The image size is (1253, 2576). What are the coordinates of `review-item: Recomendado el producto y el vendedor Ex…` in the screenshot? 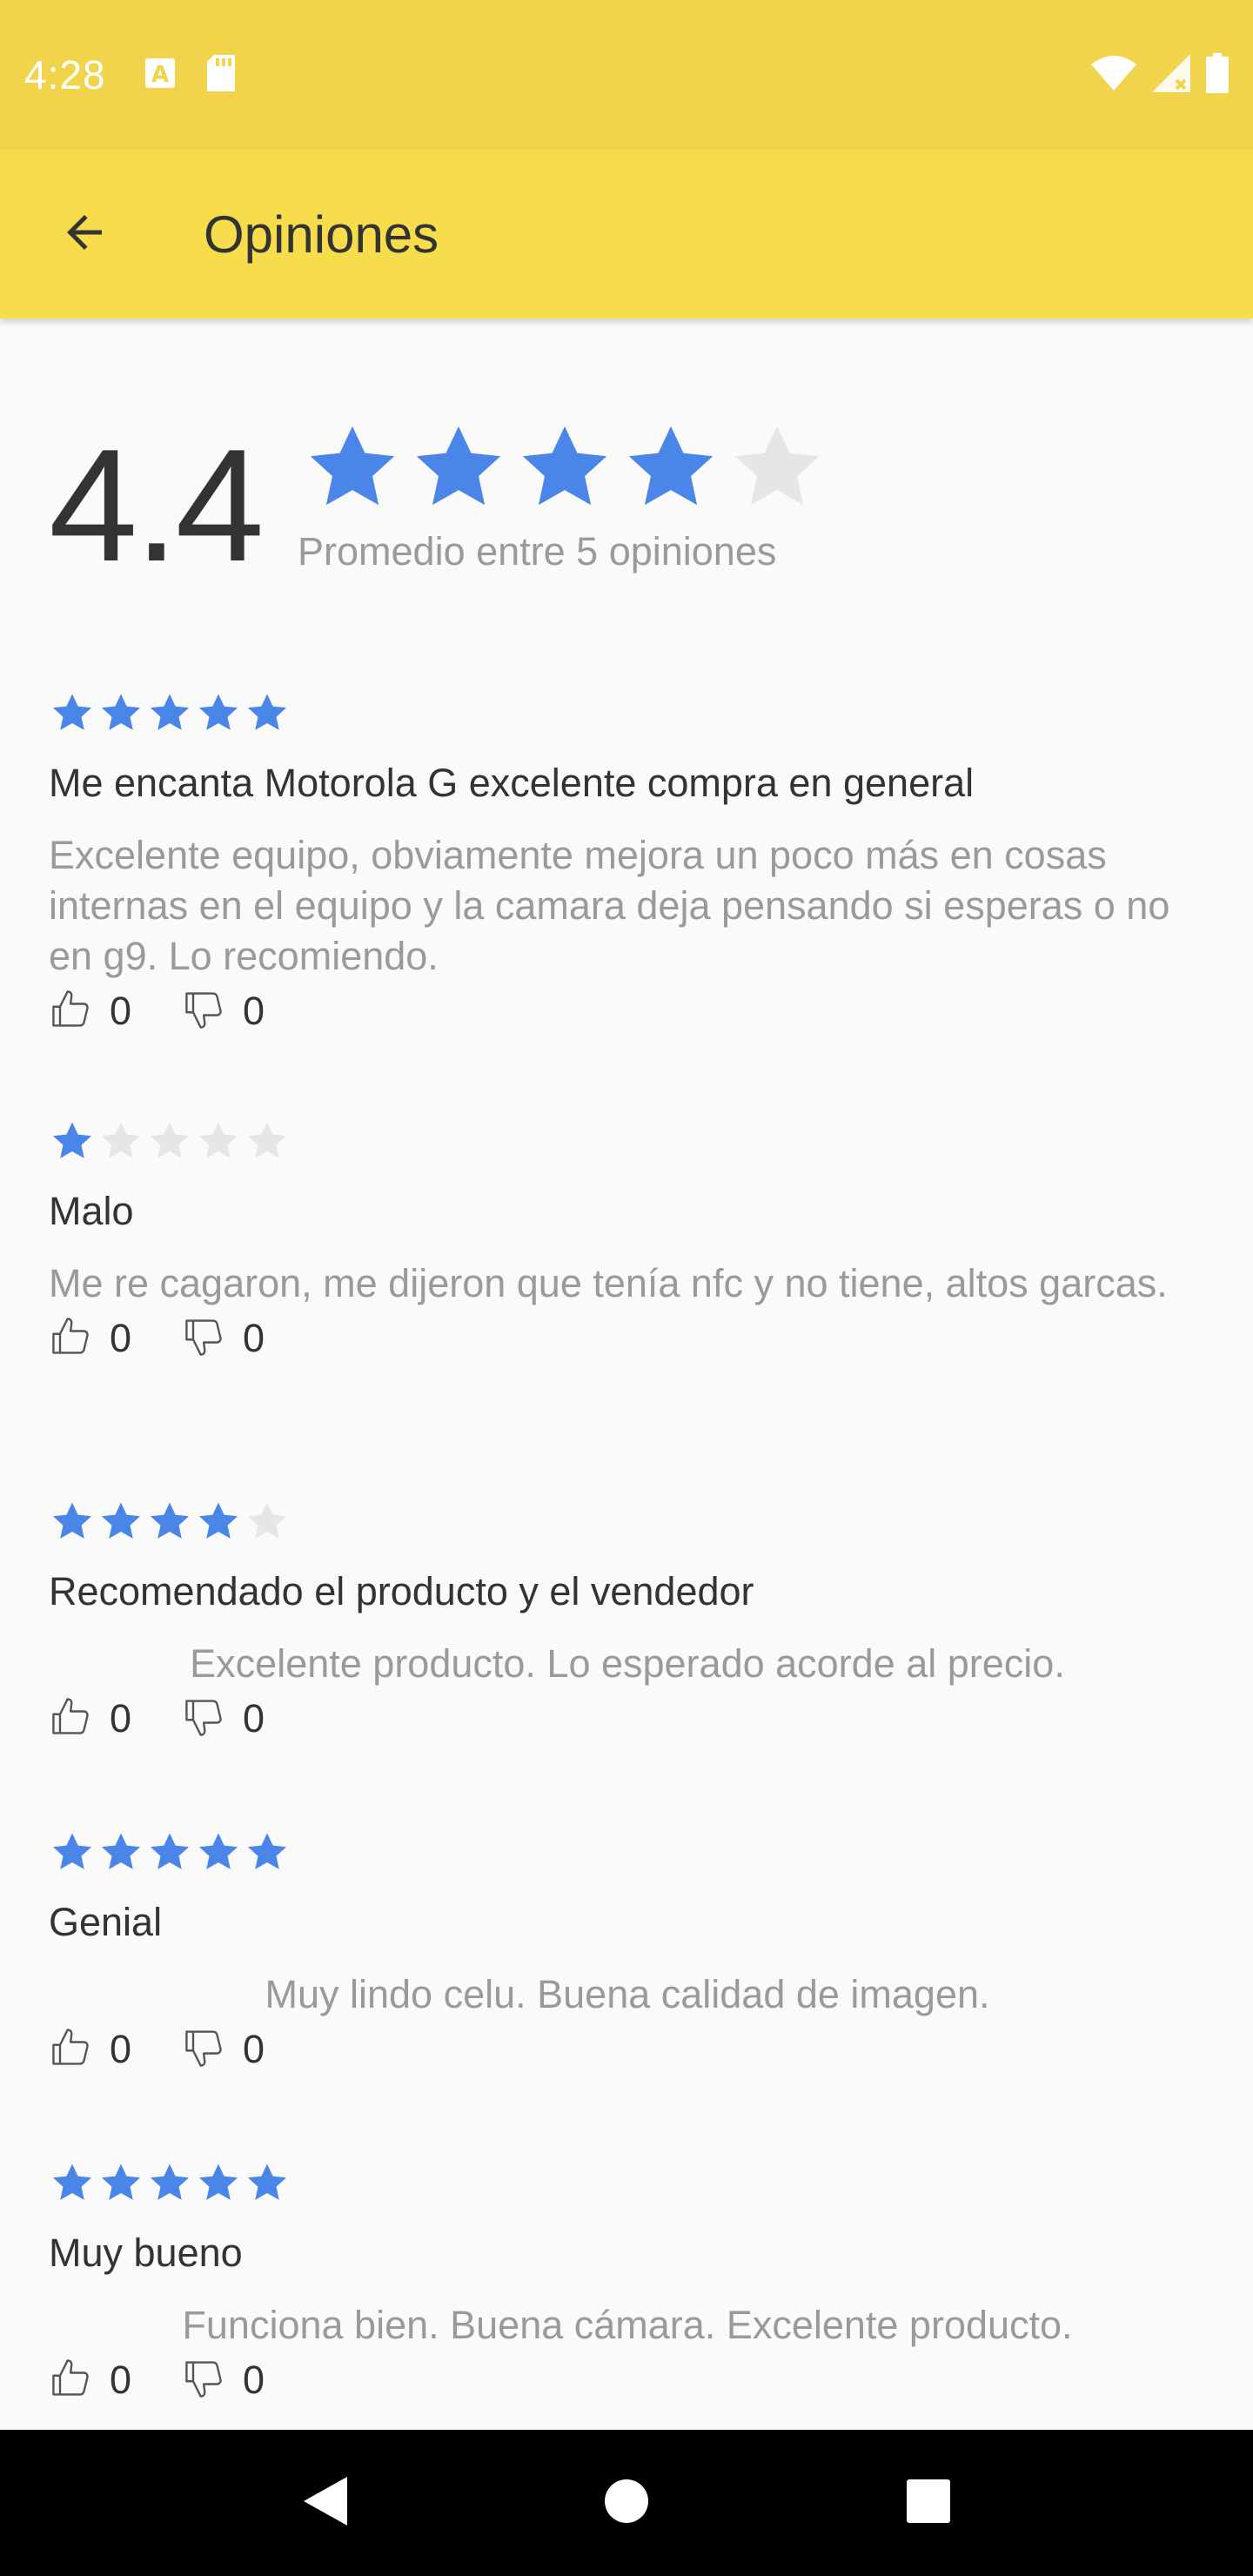 It's located at (627, 1620).